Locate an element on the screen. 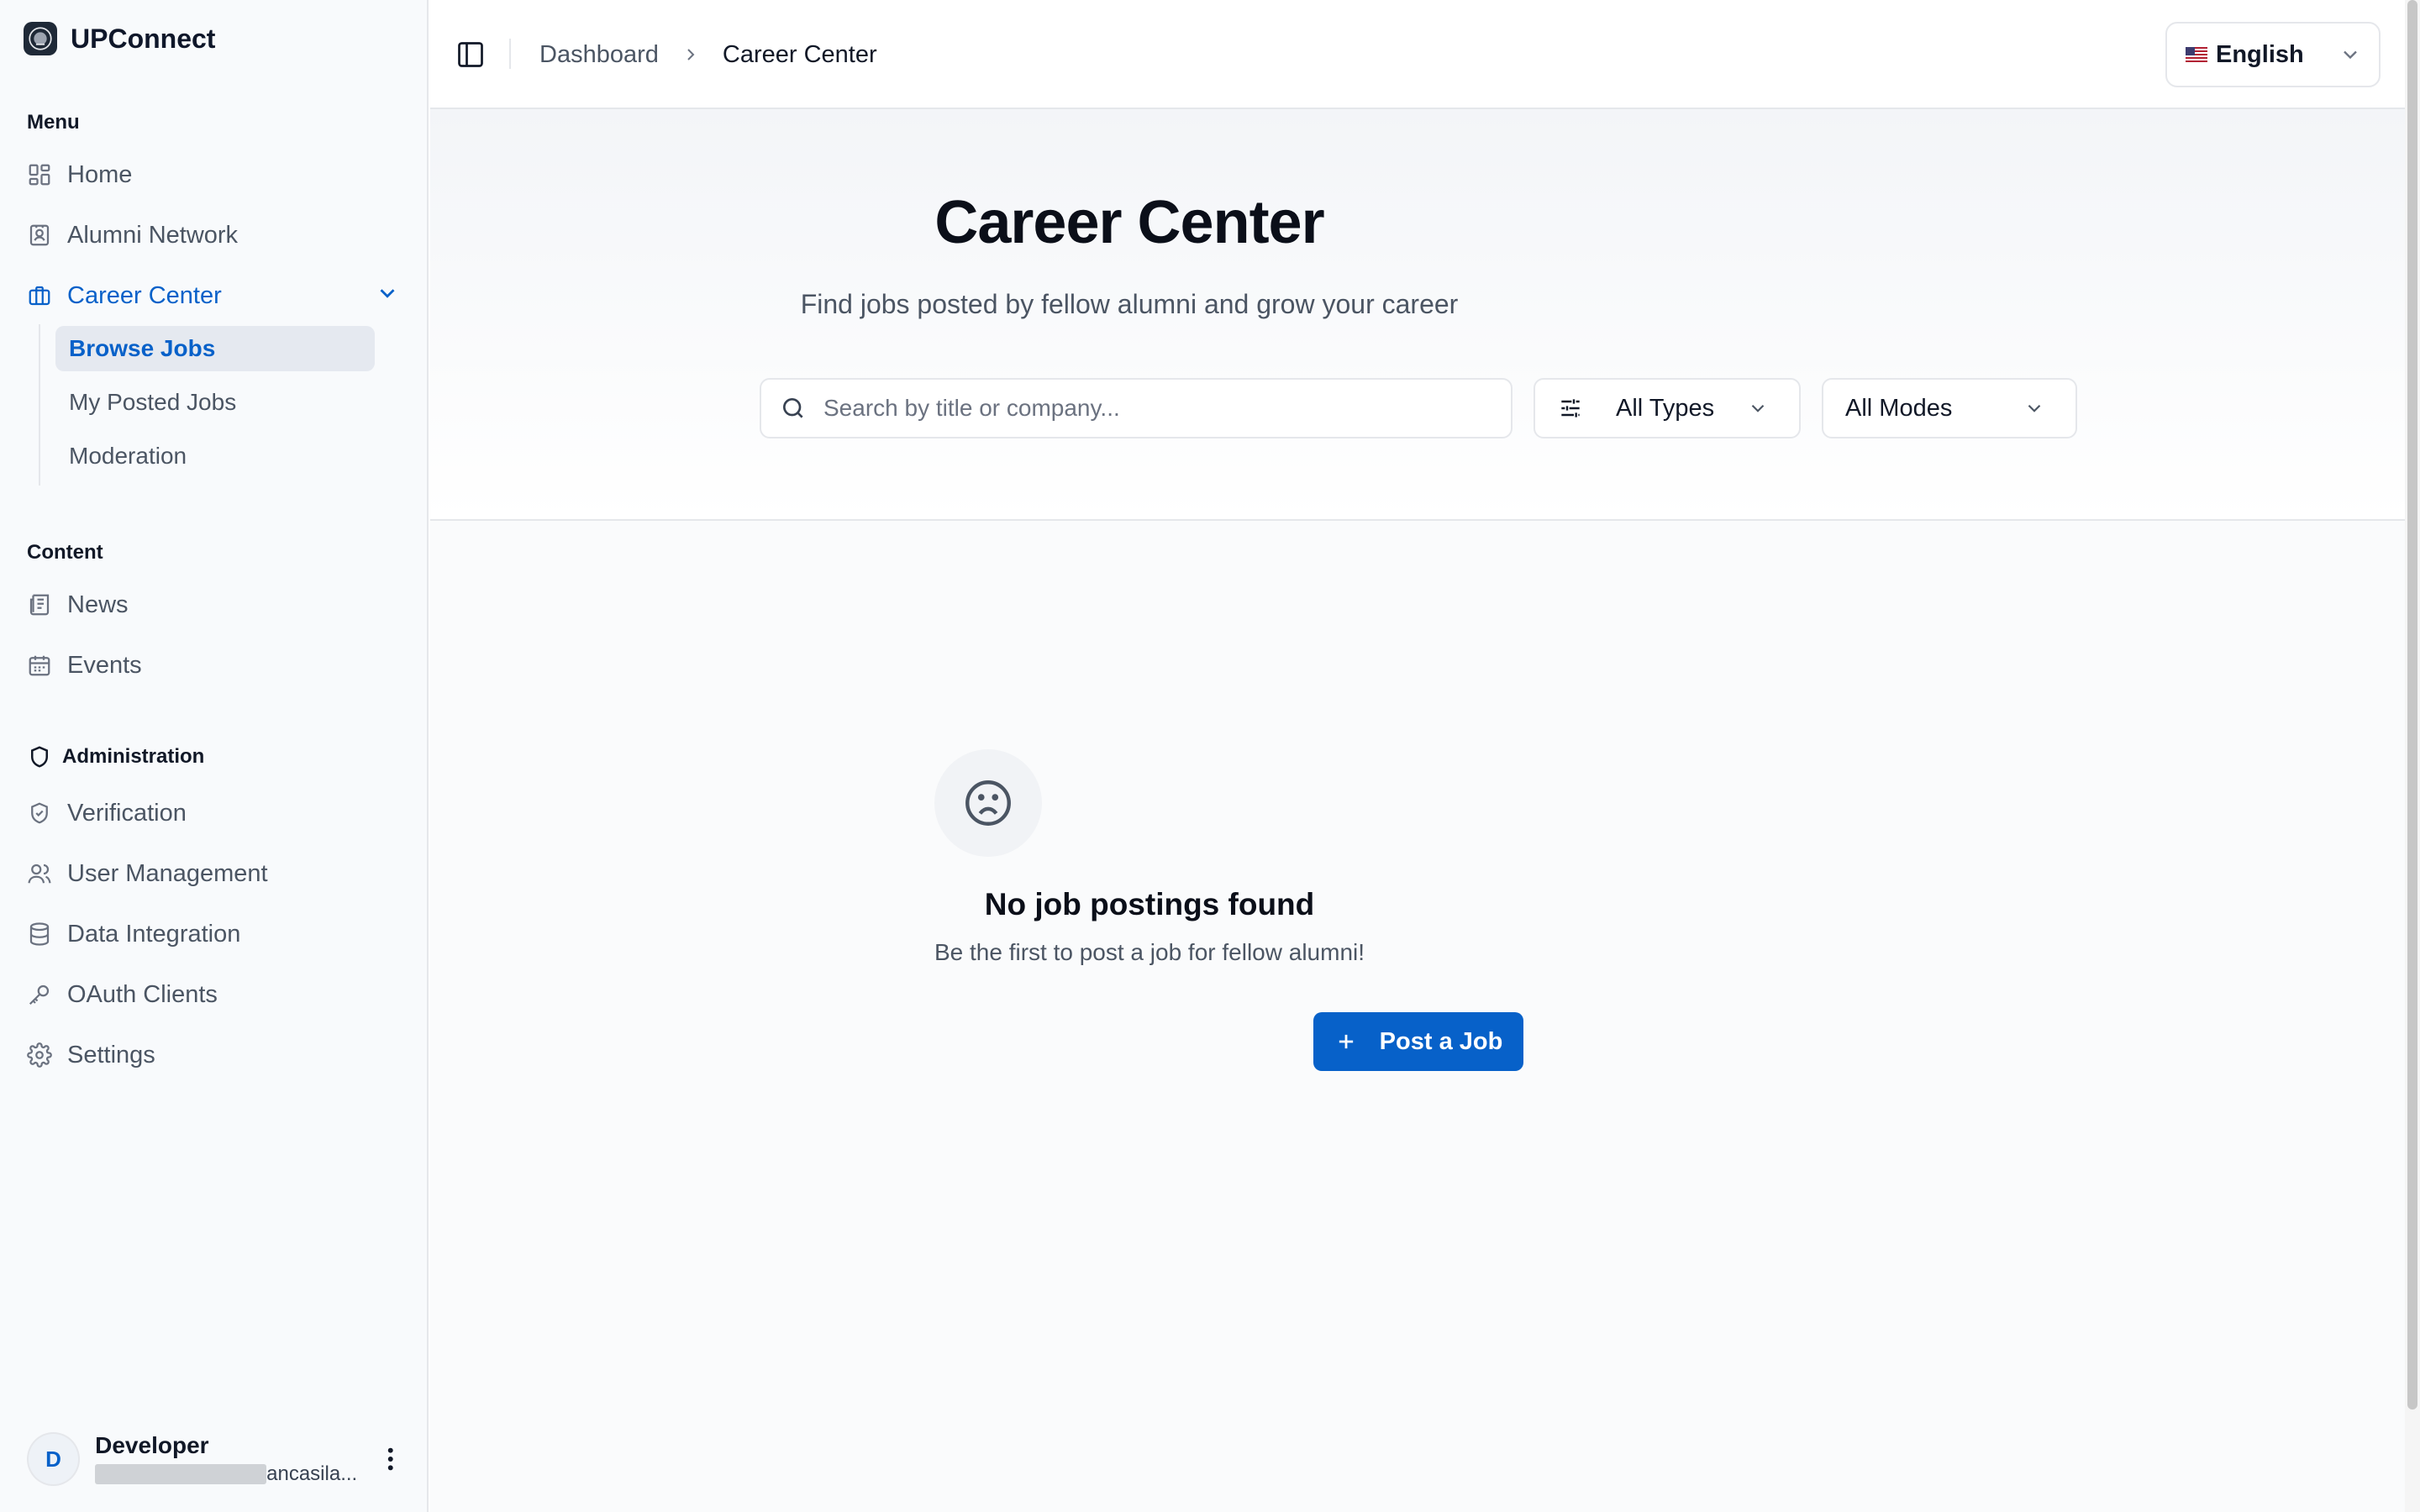  sliders-icon is located at coordinates (1570, 408).